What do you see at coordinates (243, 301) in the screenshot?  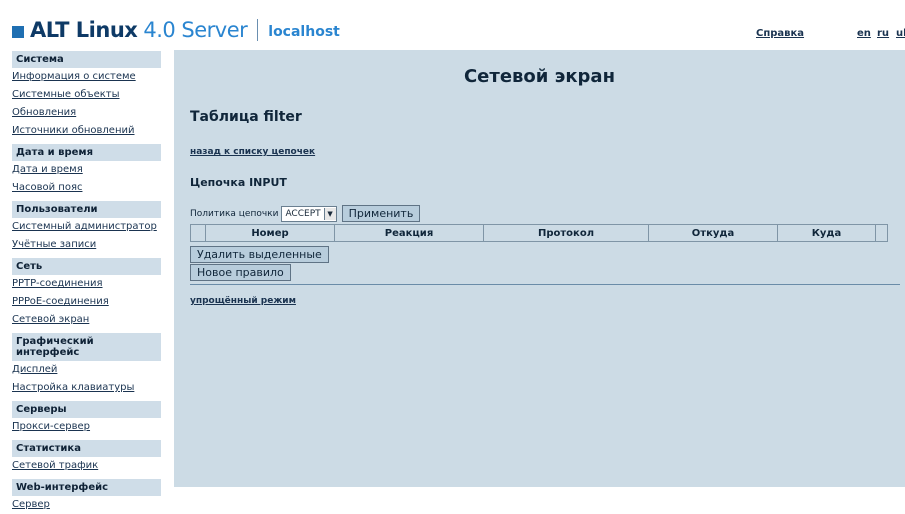 I see `simple-mode-link: упрощённый режим` at bounding box center [243, 301].